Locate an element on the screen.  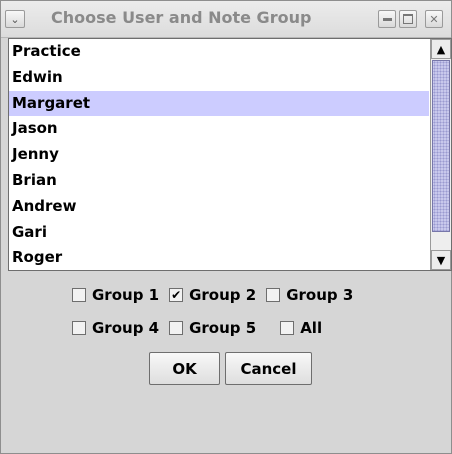
list-item: Andrew is located at coordinates (219, 207).